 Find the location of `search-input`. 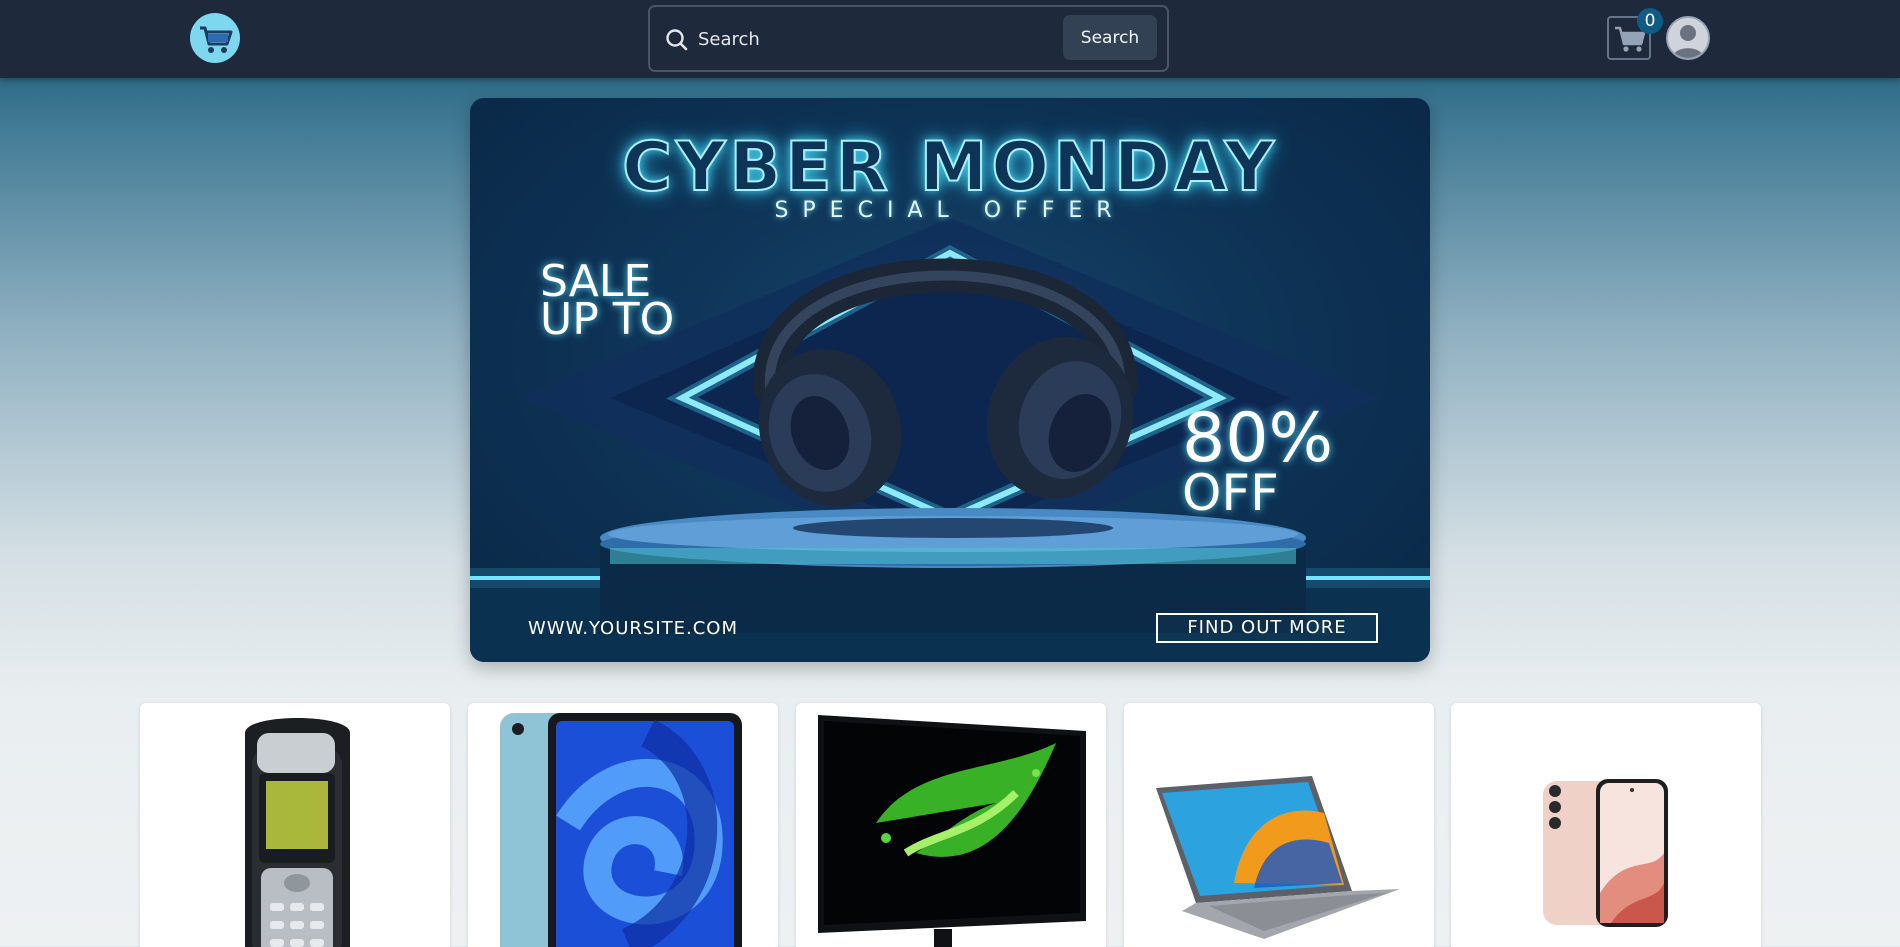

search-input is located at coordinates (878, 39).